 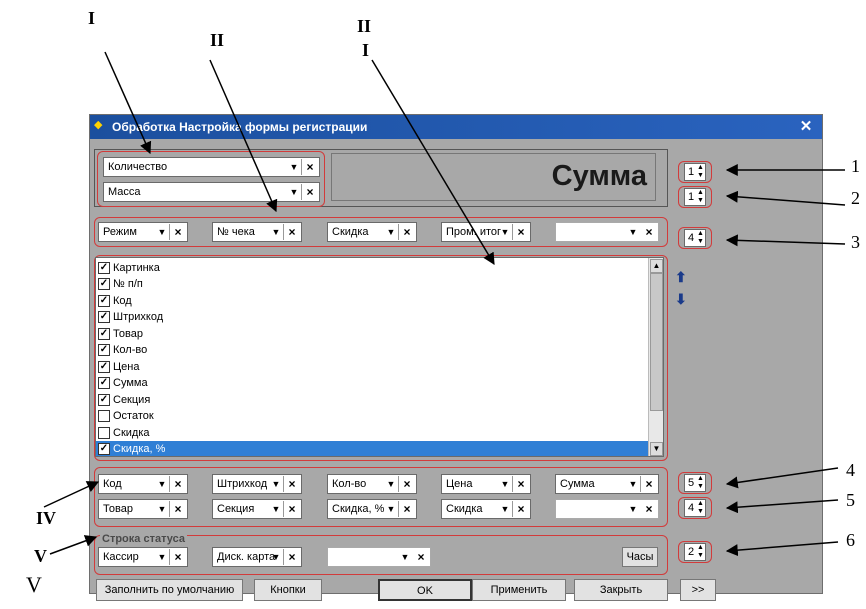 What do you see at coordinates (433, 162) in the screenshot?
I see `arrow-III` at bounding box center [433, 162].